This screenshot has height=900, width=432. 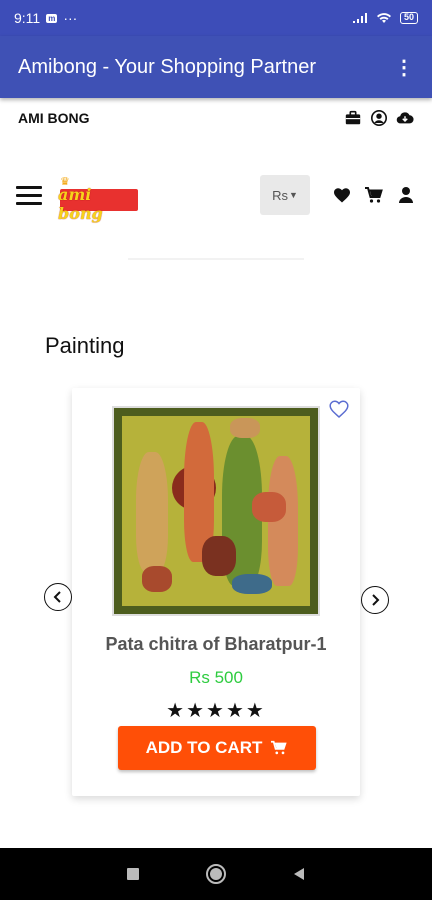 I want to click on system-nav-bar, so click(x=216, y=874).